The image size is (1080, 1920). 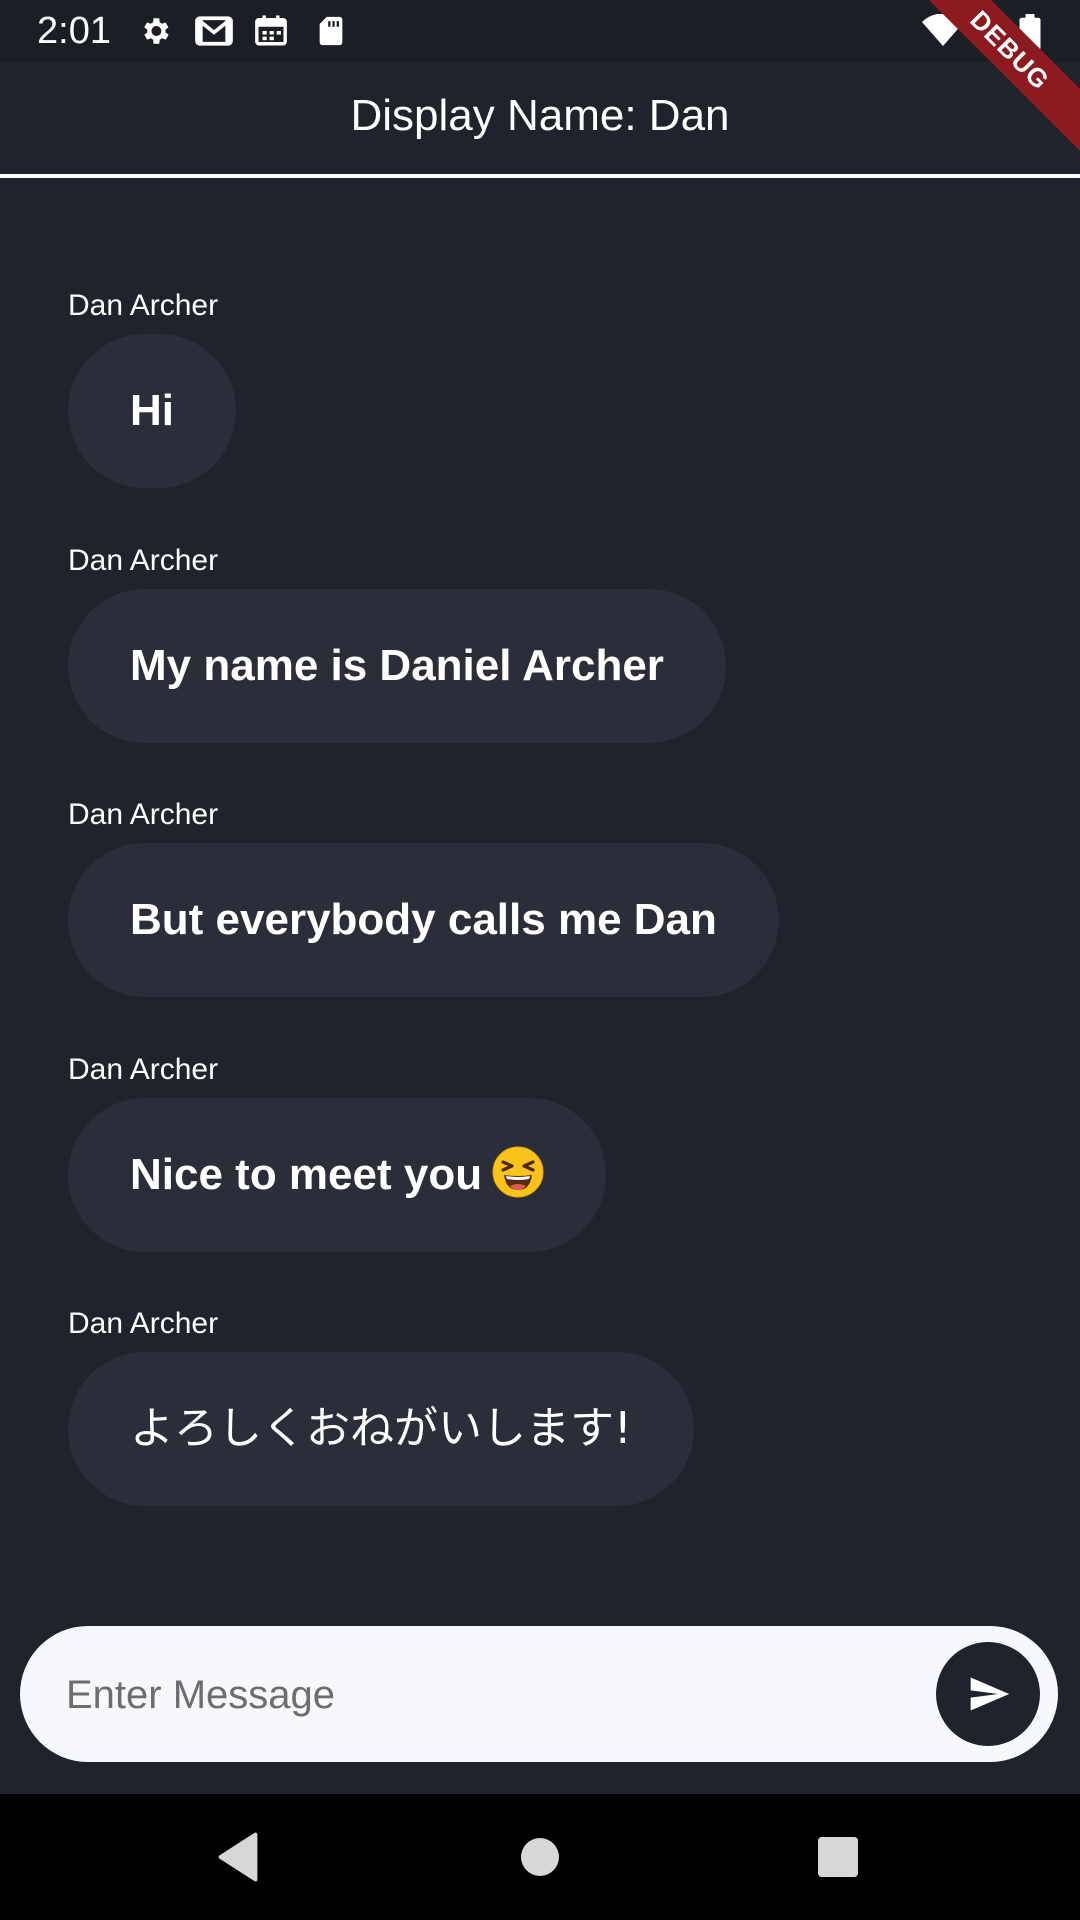 I want to click on message-text: よろしくおねがいします!, so click(x=381, y=1428).